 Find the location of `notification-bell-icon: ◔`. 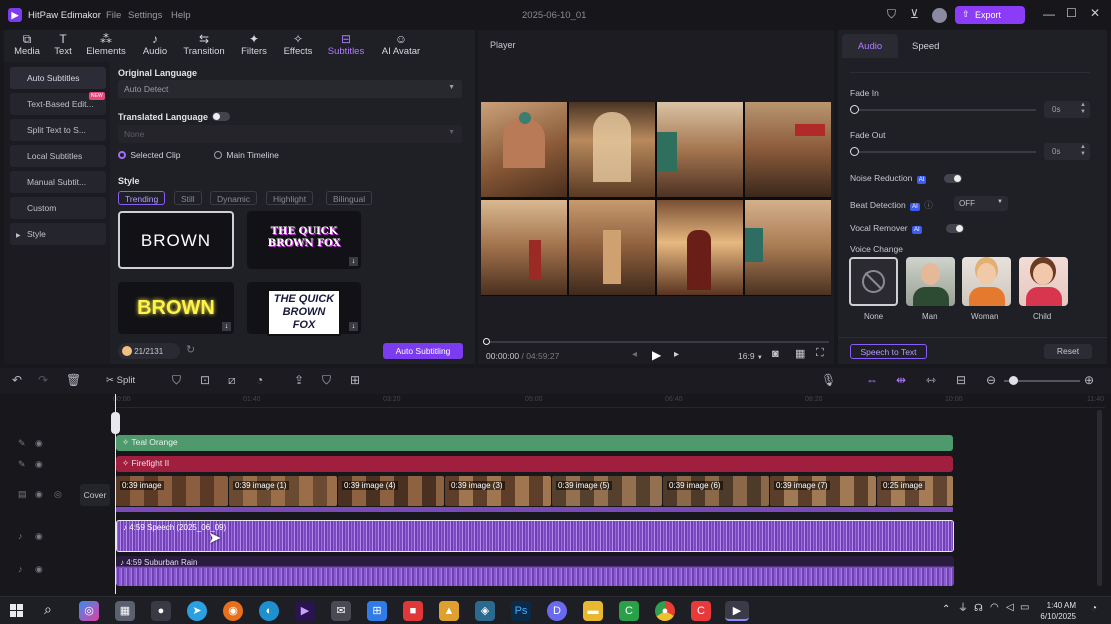

notification-bell-icon: ◔ is located at coordinates (1094, 609).